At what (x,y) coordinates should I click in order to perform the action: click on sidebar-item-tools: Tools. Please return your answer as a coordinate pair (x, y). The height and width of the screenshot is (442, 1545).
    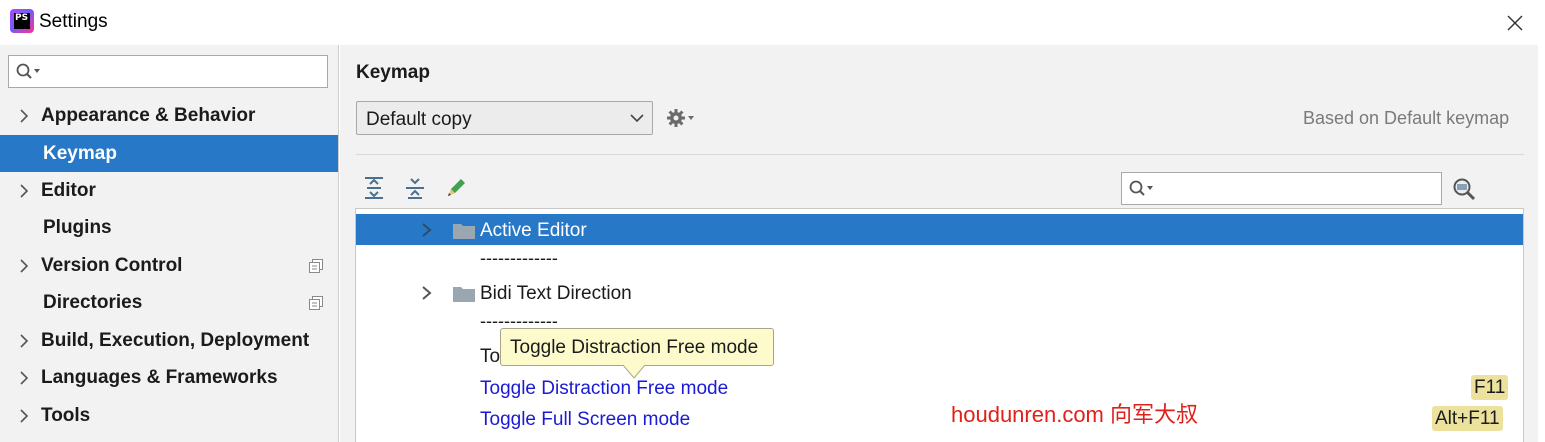
    Looking at the image, I should click on (169, 415).